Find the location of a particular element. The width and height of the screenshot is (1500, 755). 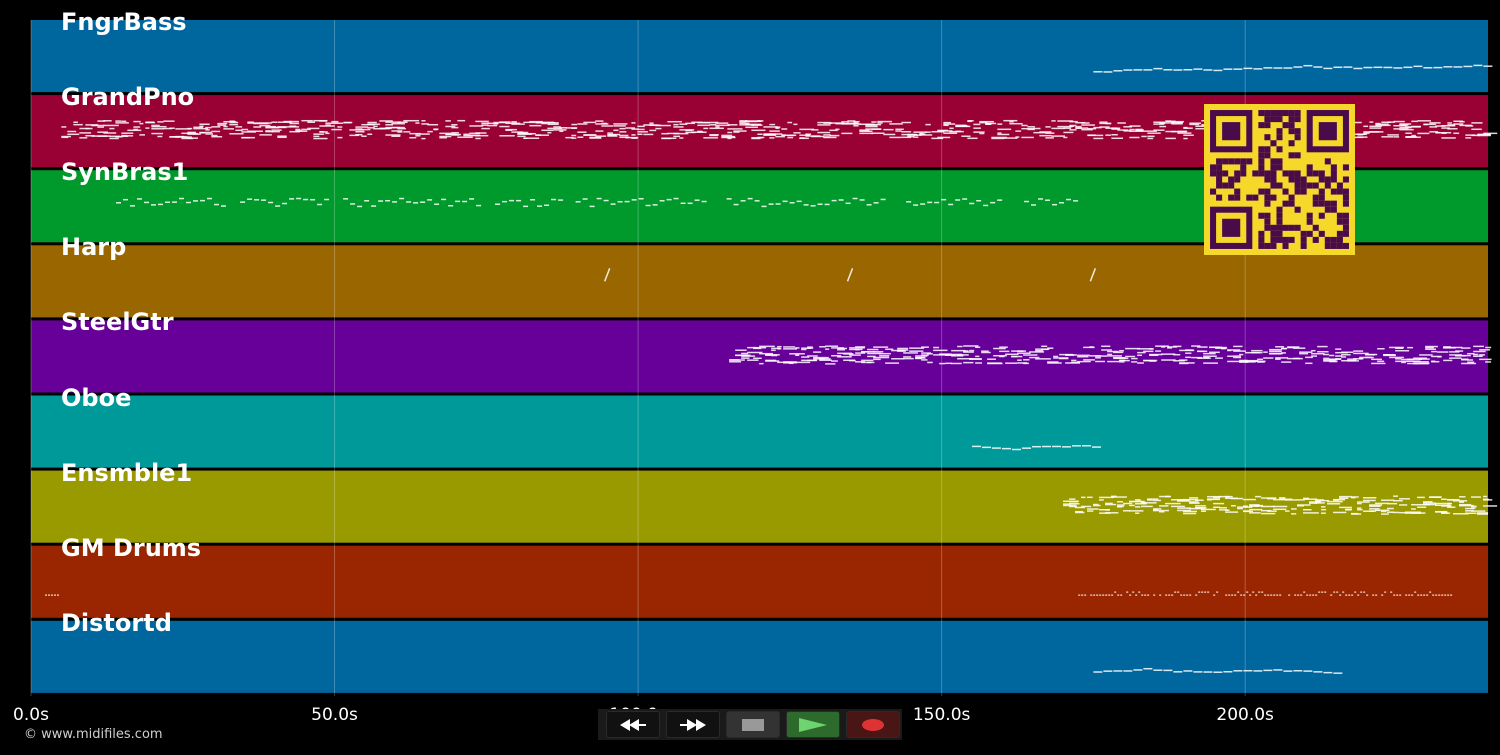

transport-bar is located at coordinates (750, 724).